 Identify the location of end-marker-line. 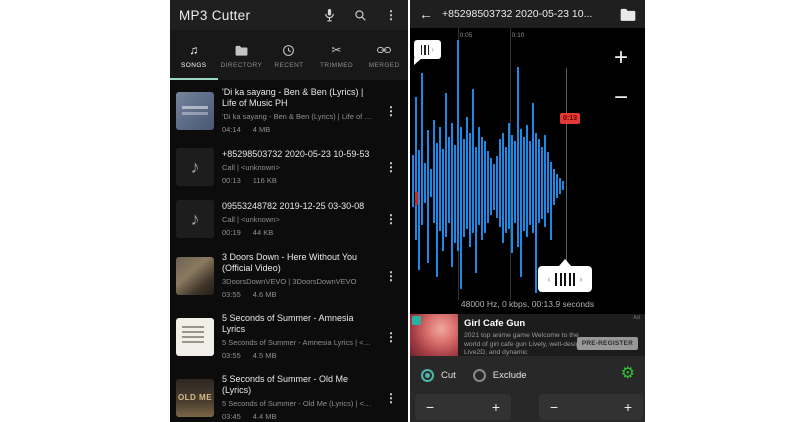
(566, 168).